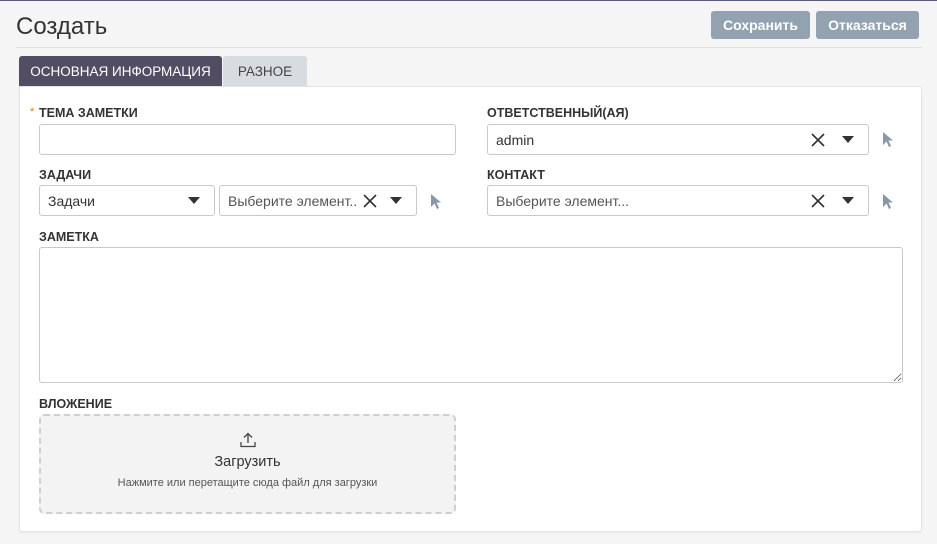 The width and height of the screenshot is (937, 544). Describe the element at coordinates (515, 139) in the screenshot. I see `assigned-value: admin` at that location.